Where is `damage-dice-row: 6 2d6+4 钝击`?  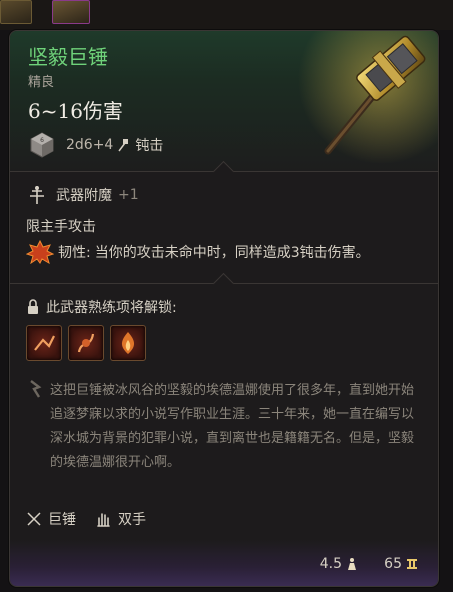
damage-dice-row: 6 2d6+4 钝击 is located at coordinates (95, 145).